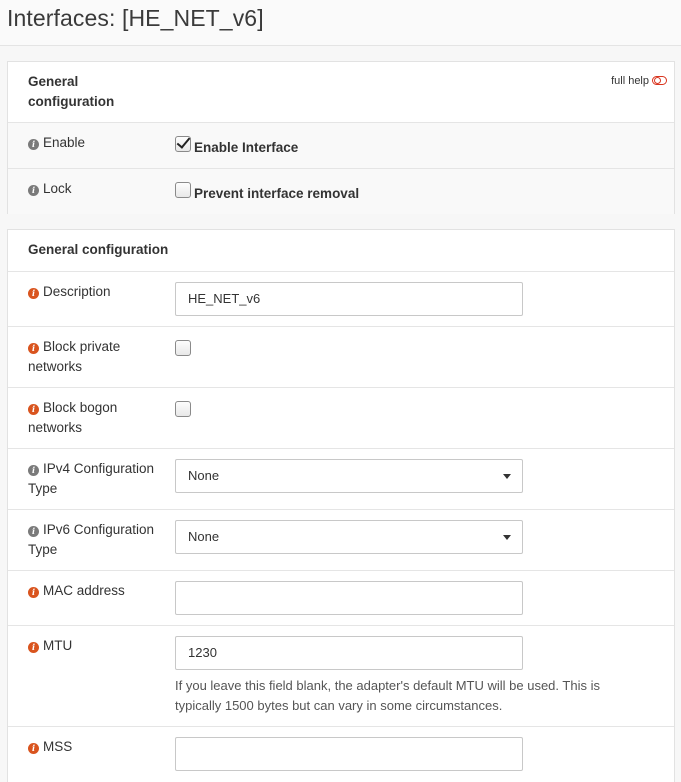 This screenshot has width=681, height=782. What do you see at coordinates (349, 299) in the screenshot?
I see `description-input: HE_NET_v6` at bounding box center [349, 299].